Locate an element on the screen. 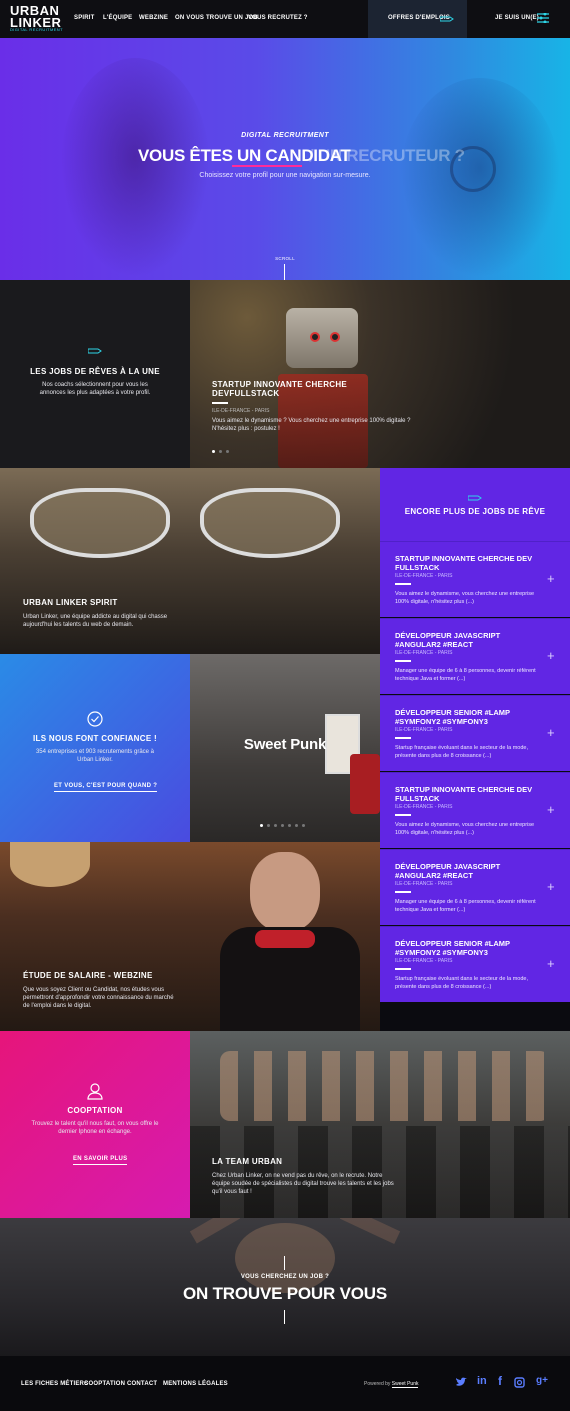 The image size is (570, 1411). cta-title: ON TROUVE POUR VOUS is located at coordinates (285, 1294).